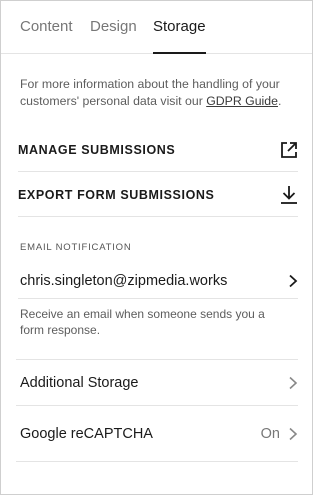  I want to click on download-icon, so click(289, 194).